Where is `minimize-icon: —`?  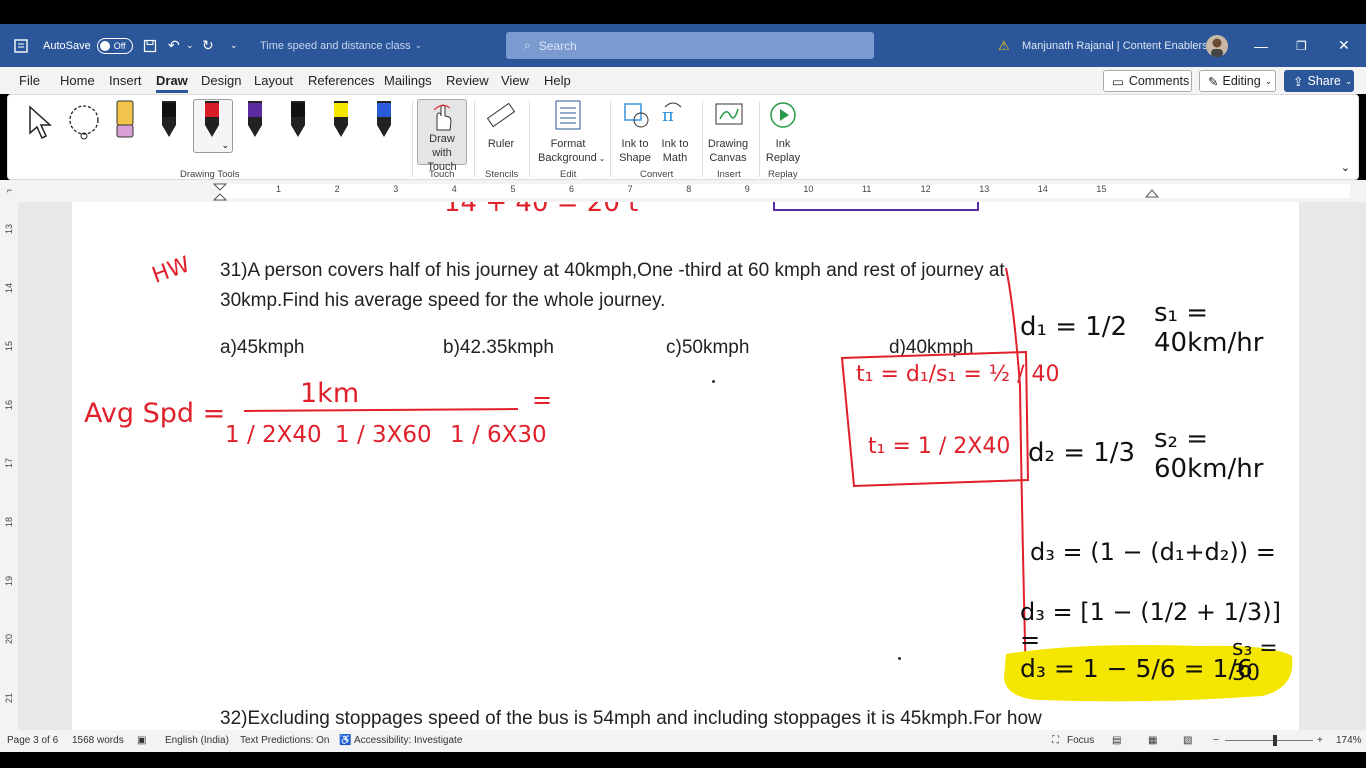
minimize-icon: — is located at coordinates (1261, 45).